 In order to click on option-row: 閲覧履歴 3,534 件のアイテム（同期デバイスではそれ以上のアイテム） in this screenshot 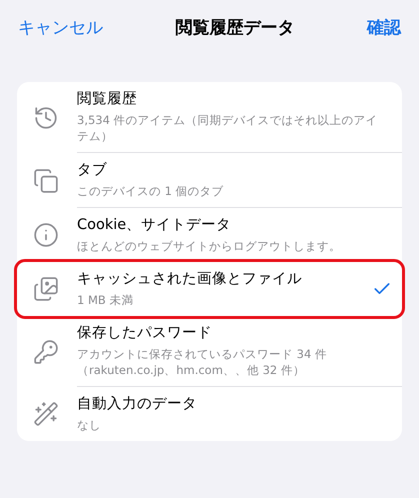, I will do `click(209, 117)`.